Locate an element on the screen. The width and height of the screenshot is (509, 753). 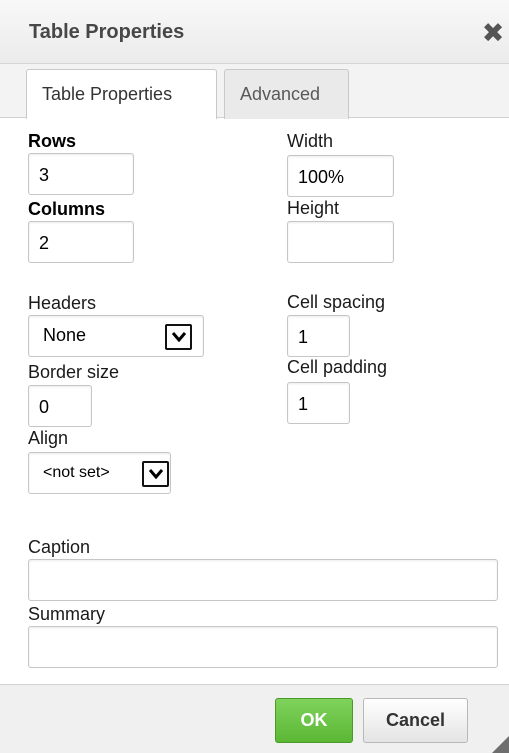
cell-padding-input: 1 is located at coordinates (318, 403).